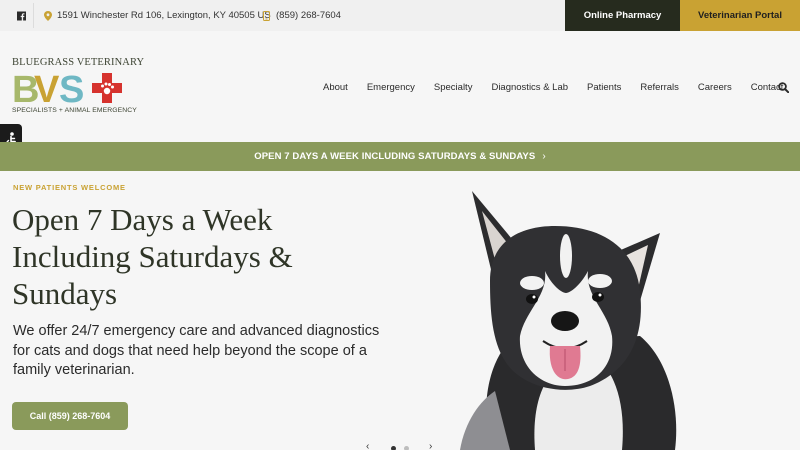 The height and width of the screenshot is (450, 800). I want to click on hero-slider-controls: ‹ ›, so click(402, 445).